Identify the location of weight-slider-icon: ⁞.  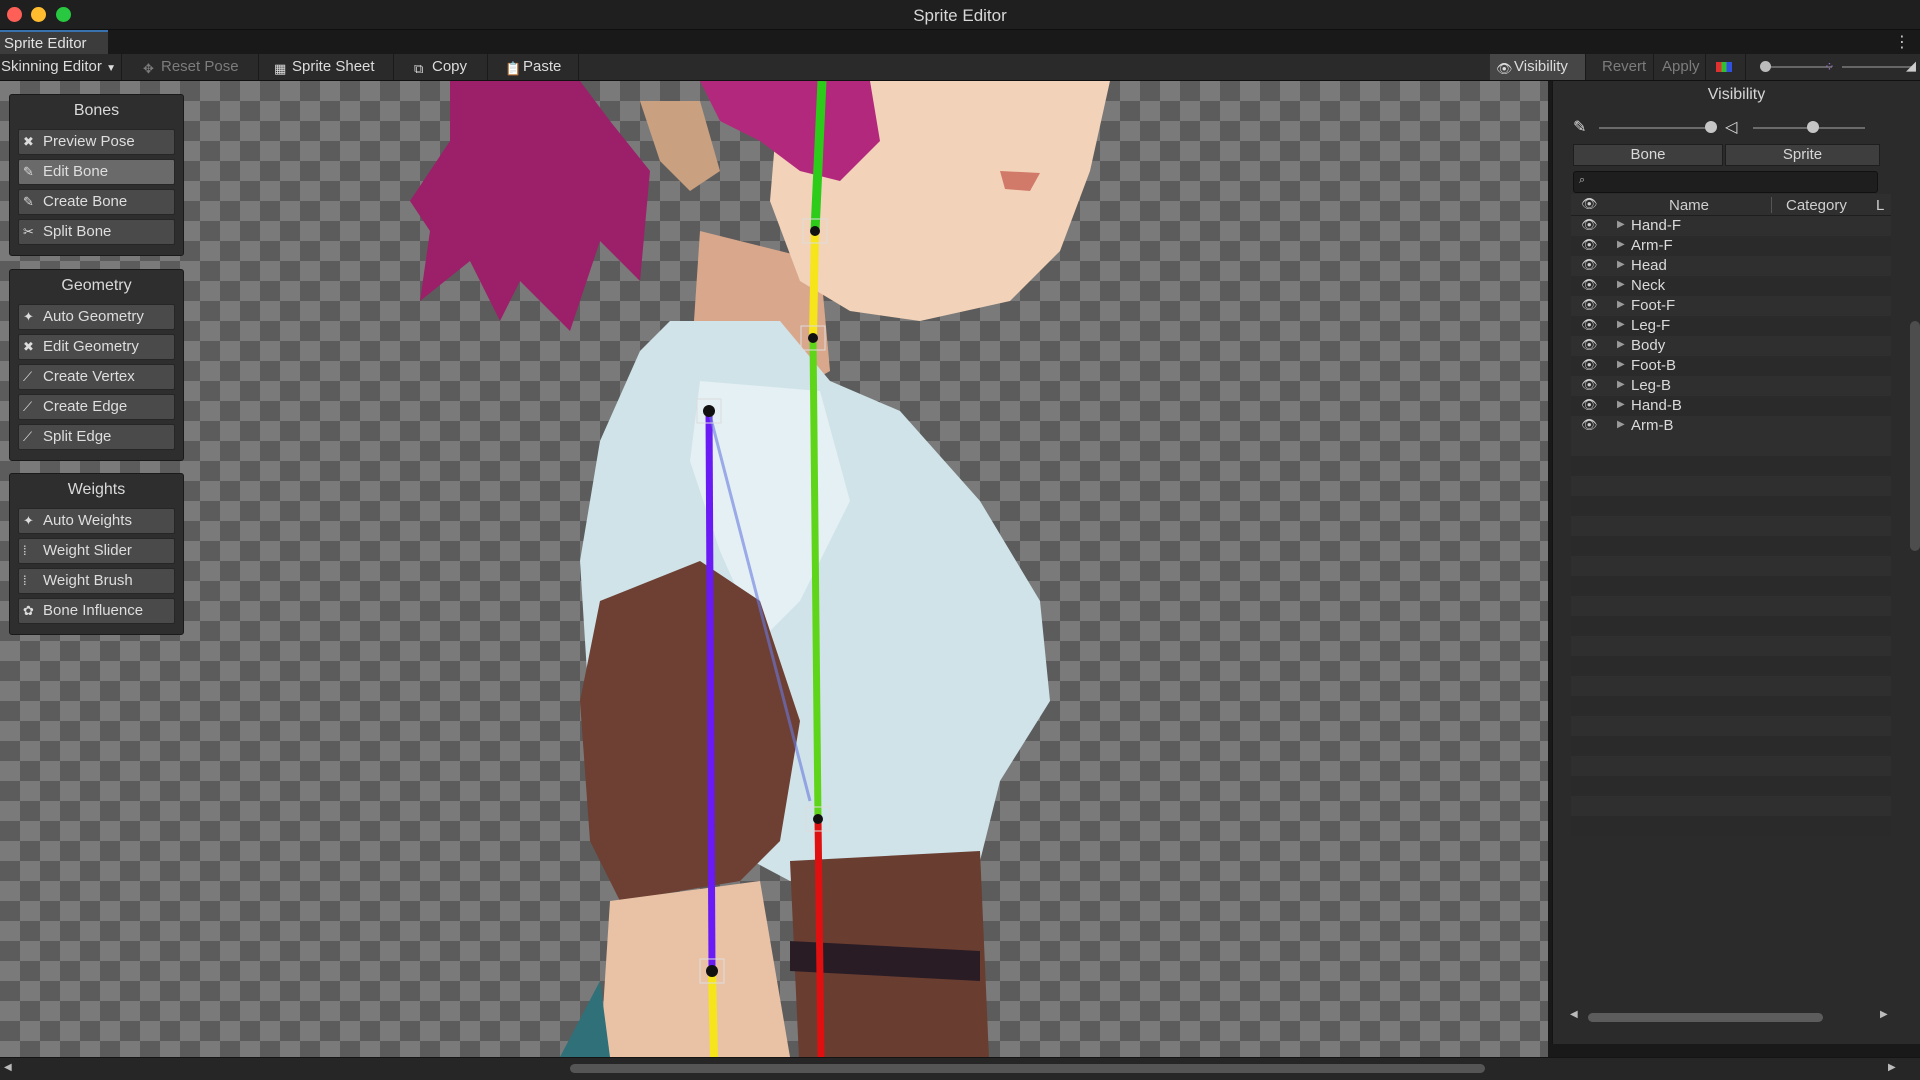
(25, 550).